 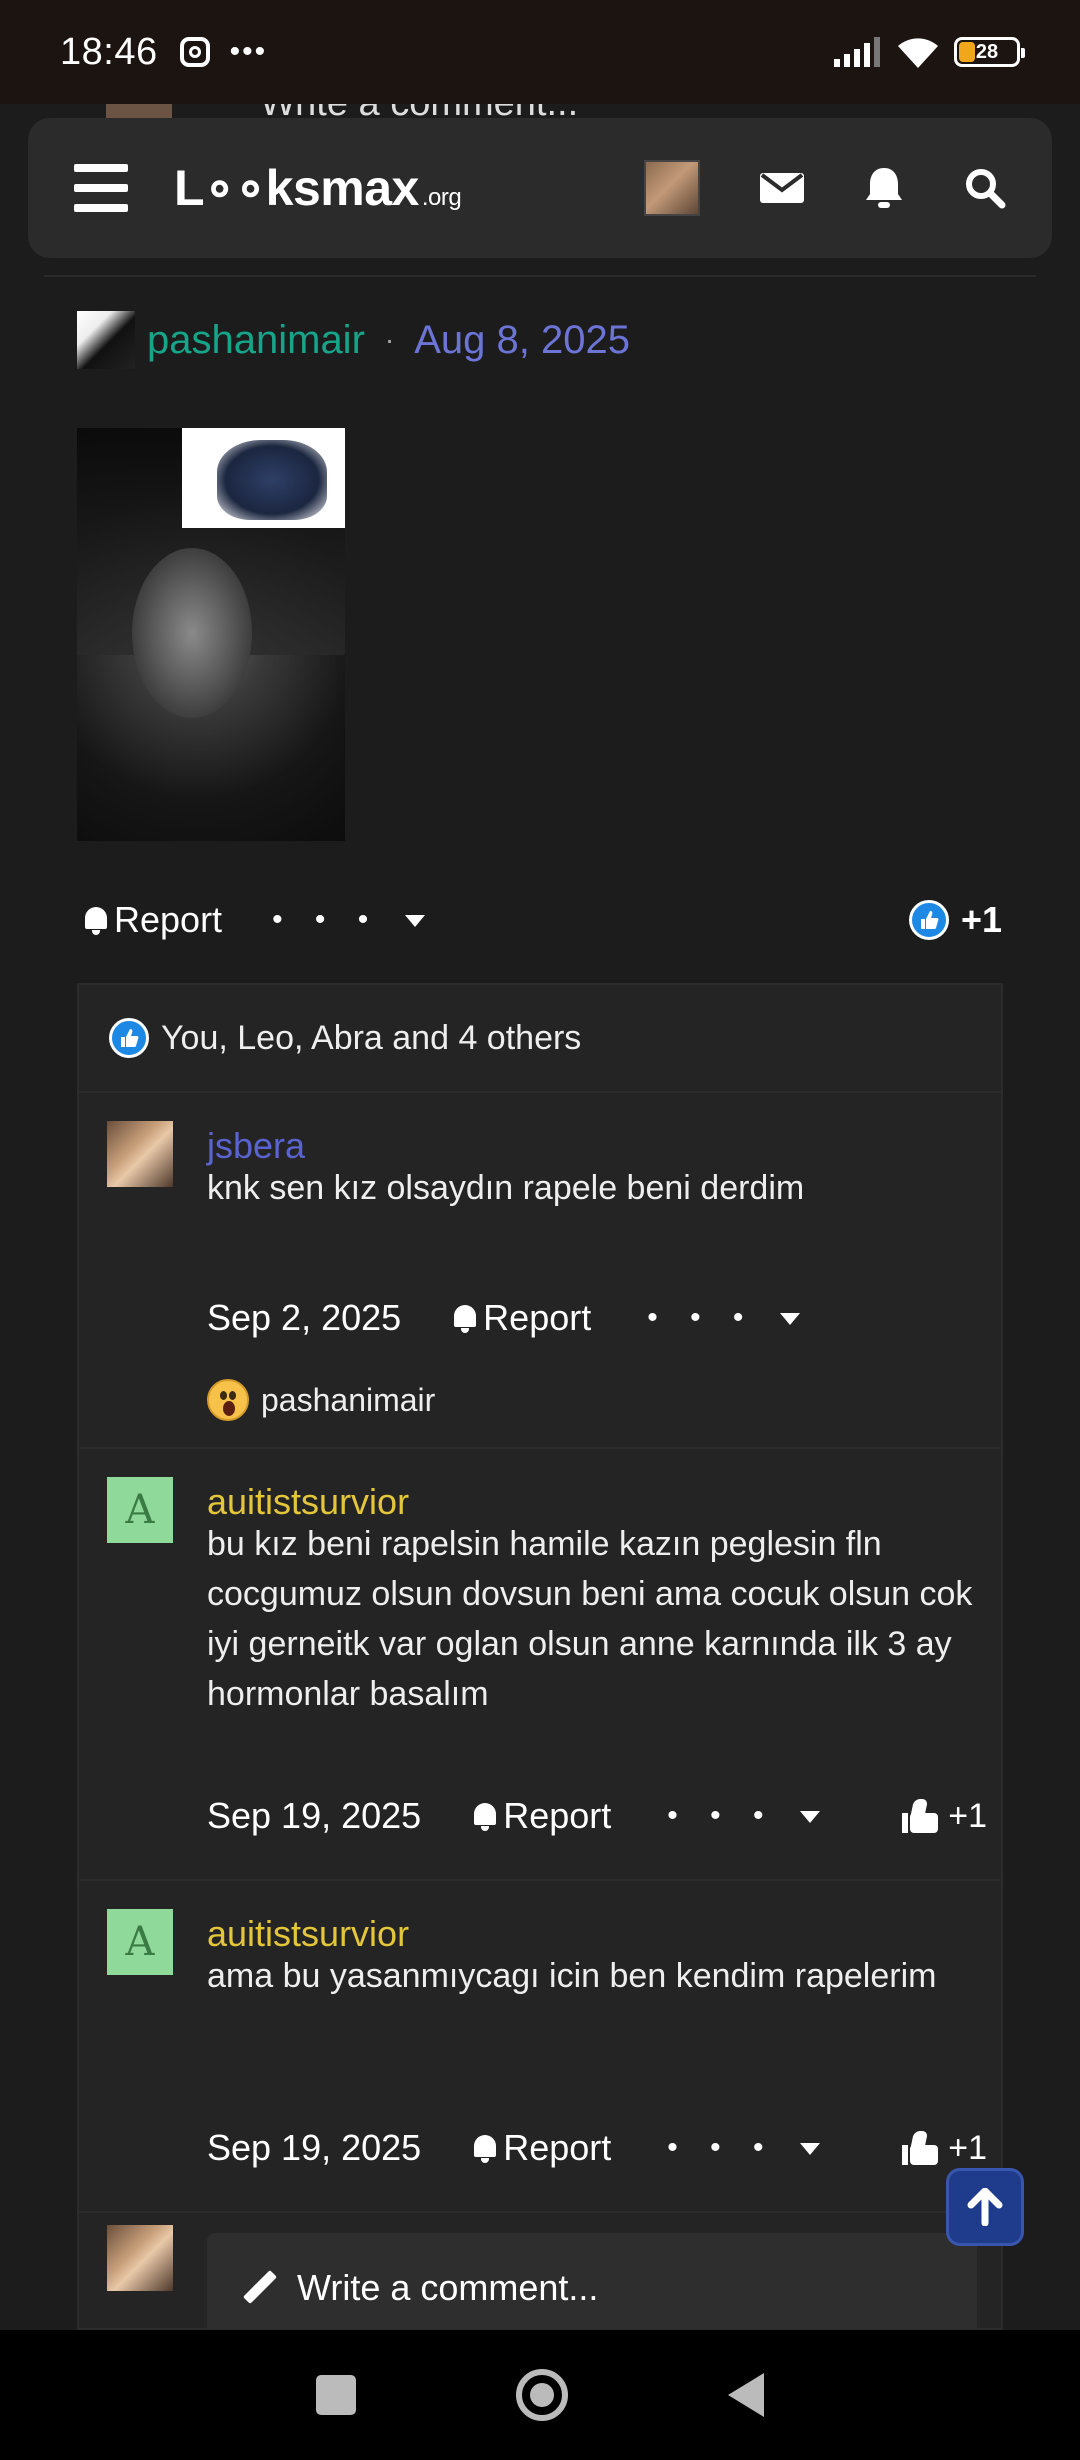 What do you see at coordinates (857, 52) in the screenshot?
I see `signal-icon` at bounding box center [857, 52].